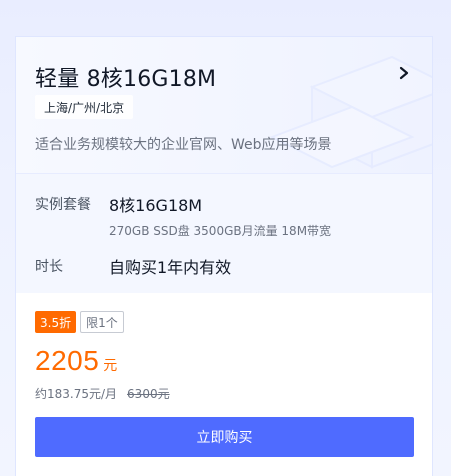  I want to click on product-title: 轻量 8核16G18M, so click(126, 79).